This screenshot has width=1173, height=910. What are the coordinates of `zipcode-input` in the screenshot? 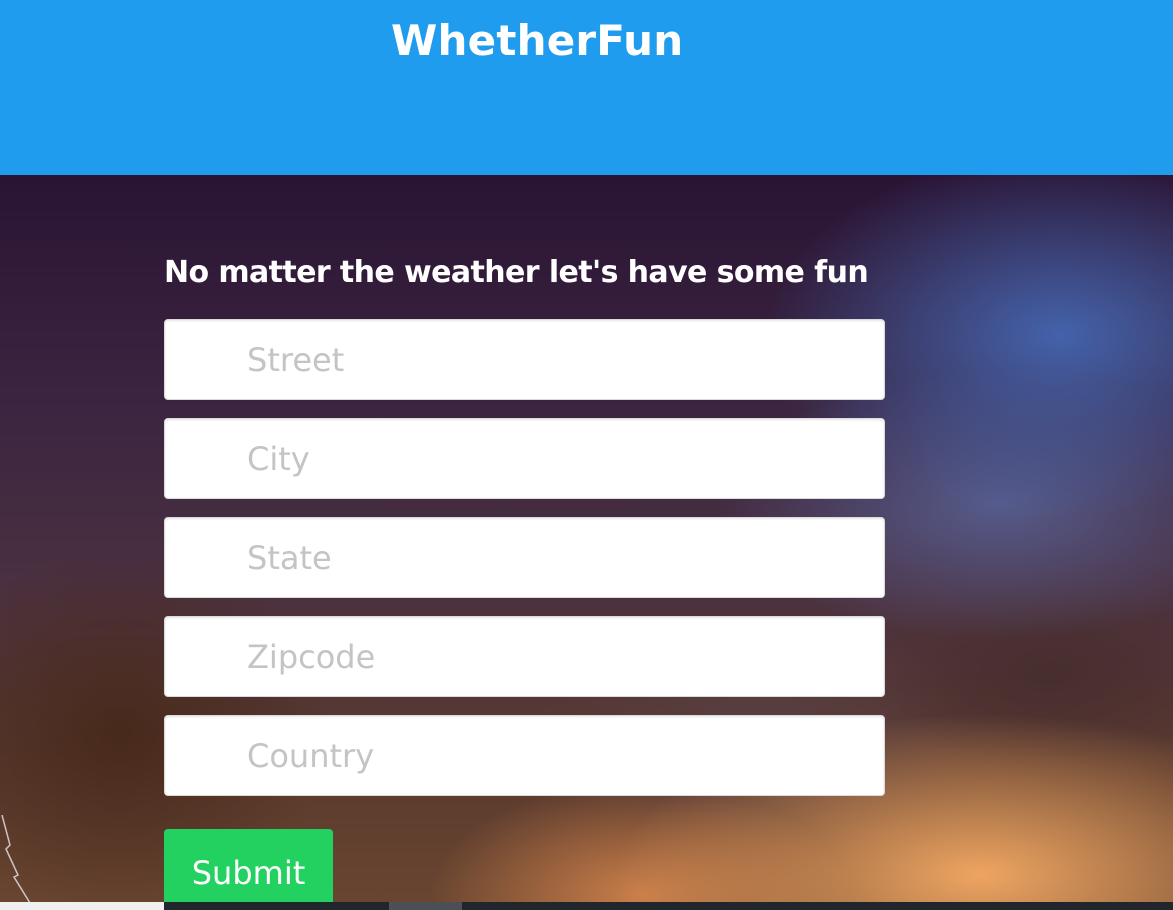 It's located at (524, 656).